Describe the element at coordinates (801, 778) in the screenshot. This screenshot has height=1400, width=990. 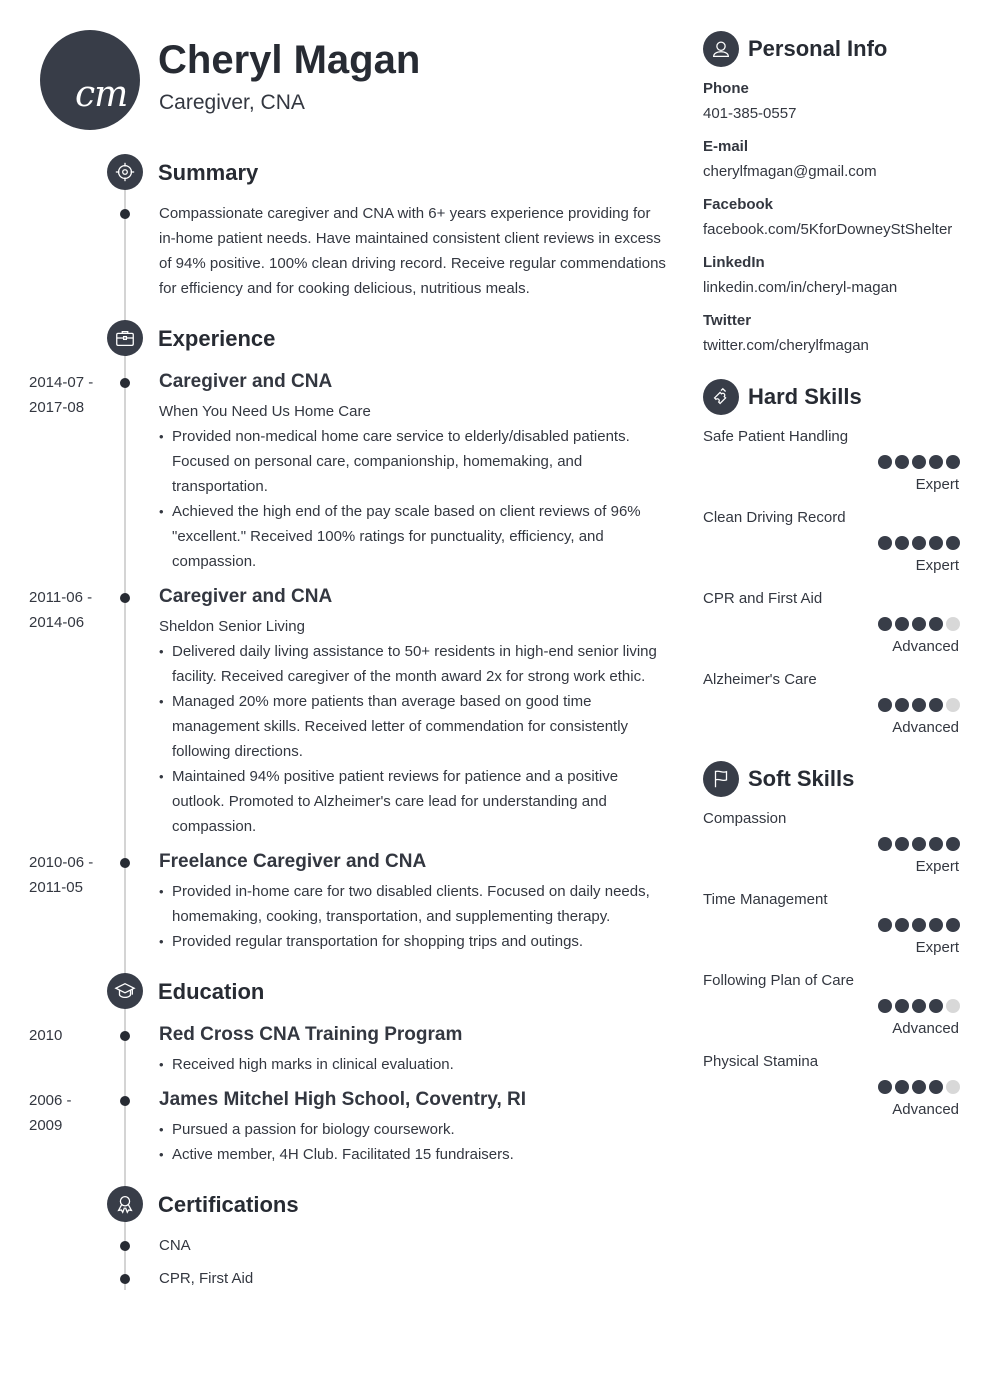
I see `section-title-soft-skills: Soft Skills` at that location.